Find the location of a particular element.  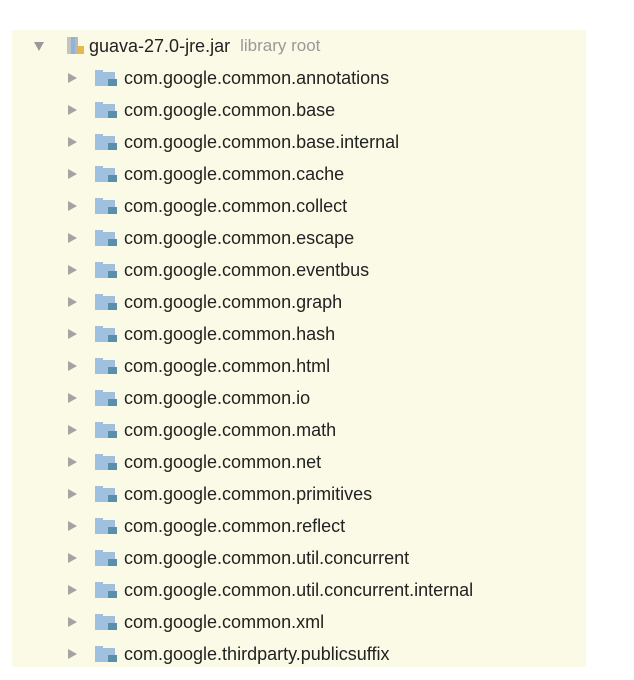

tree-package-label: com.google.common.reflect is located at coordinates (235, 525).